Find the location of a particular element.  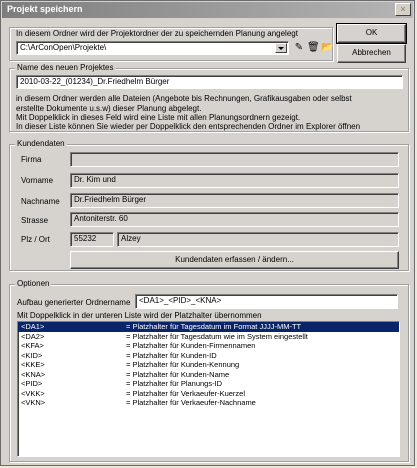

open-folder-icon: 📂 is located at coordinates (327, 48).